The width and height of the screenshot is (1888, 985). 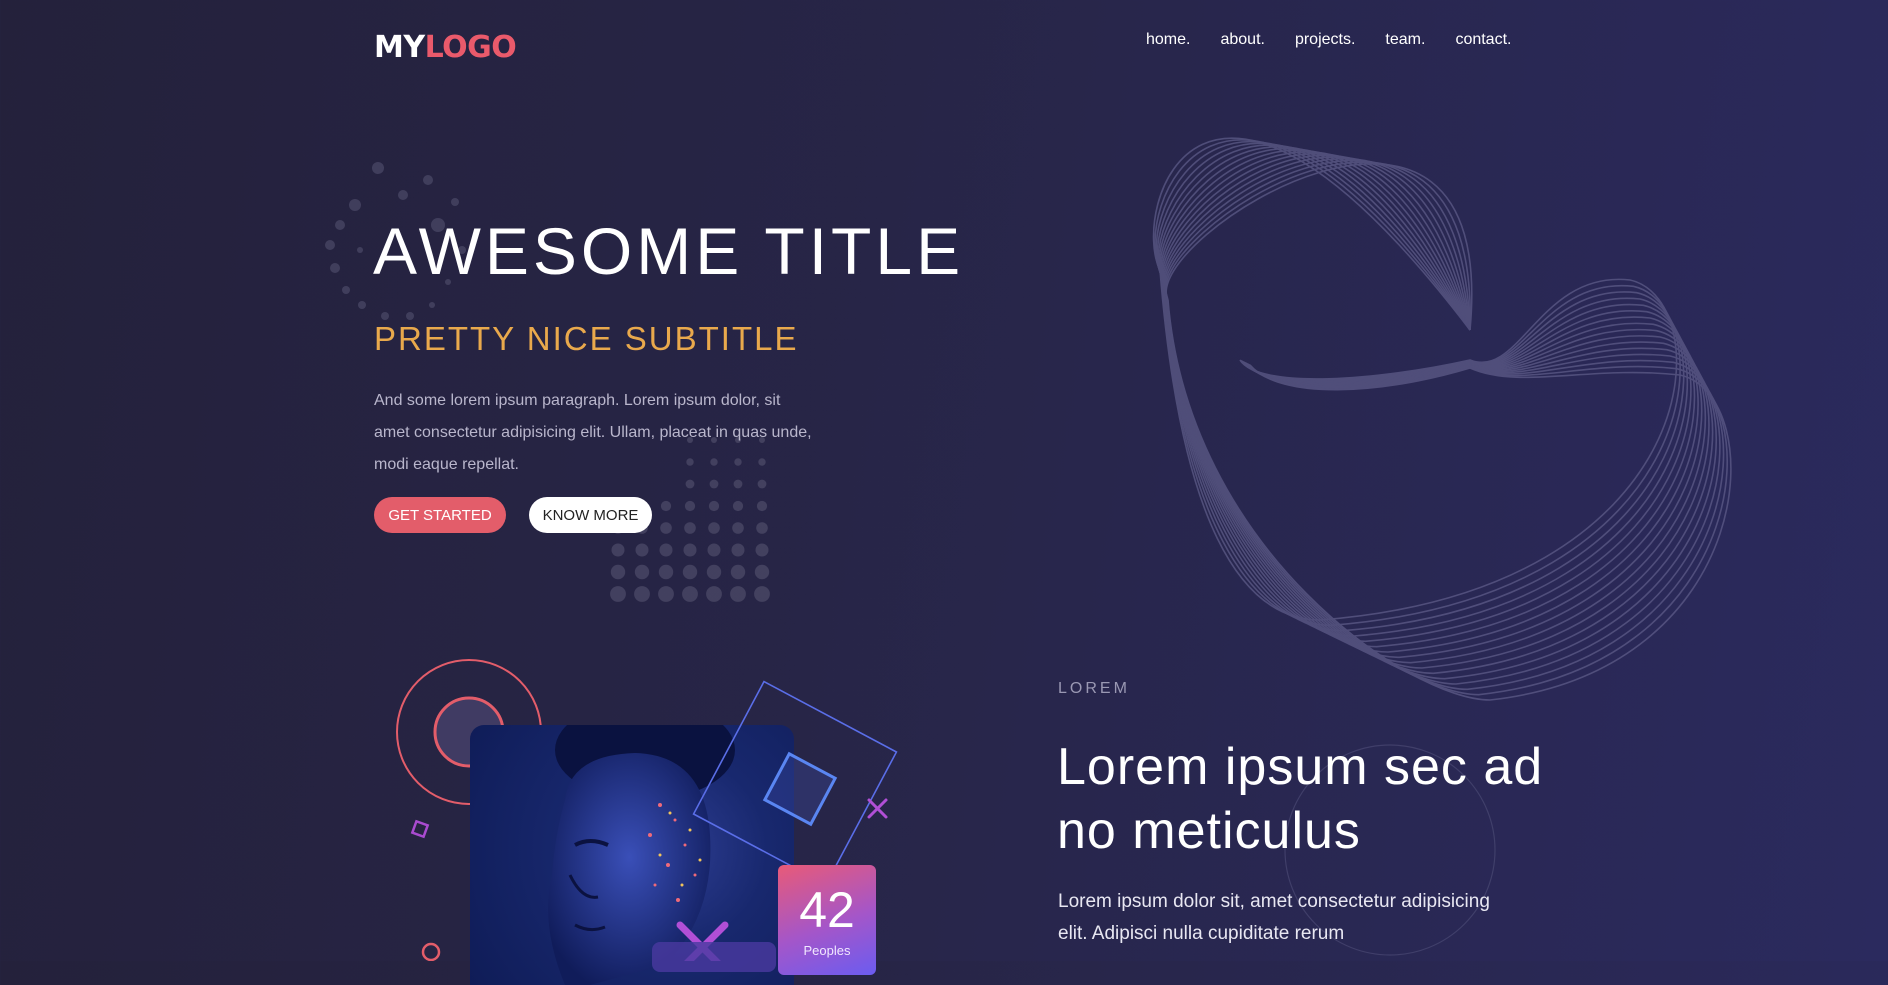 I want to click on get-started-button: GET STARTED, so click(x=440, y=515).